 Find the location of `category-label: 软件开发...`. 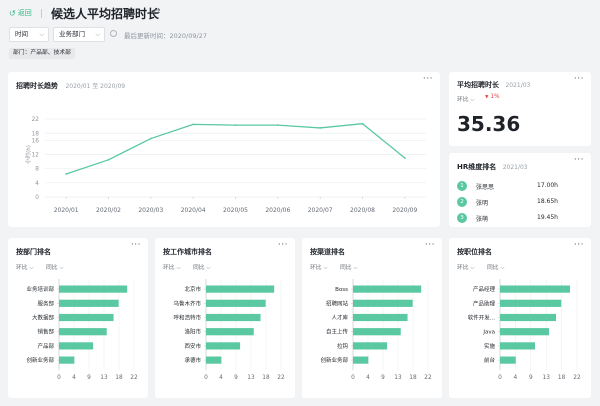

category-label: 软件开发... is located at coordinates (481, 318).